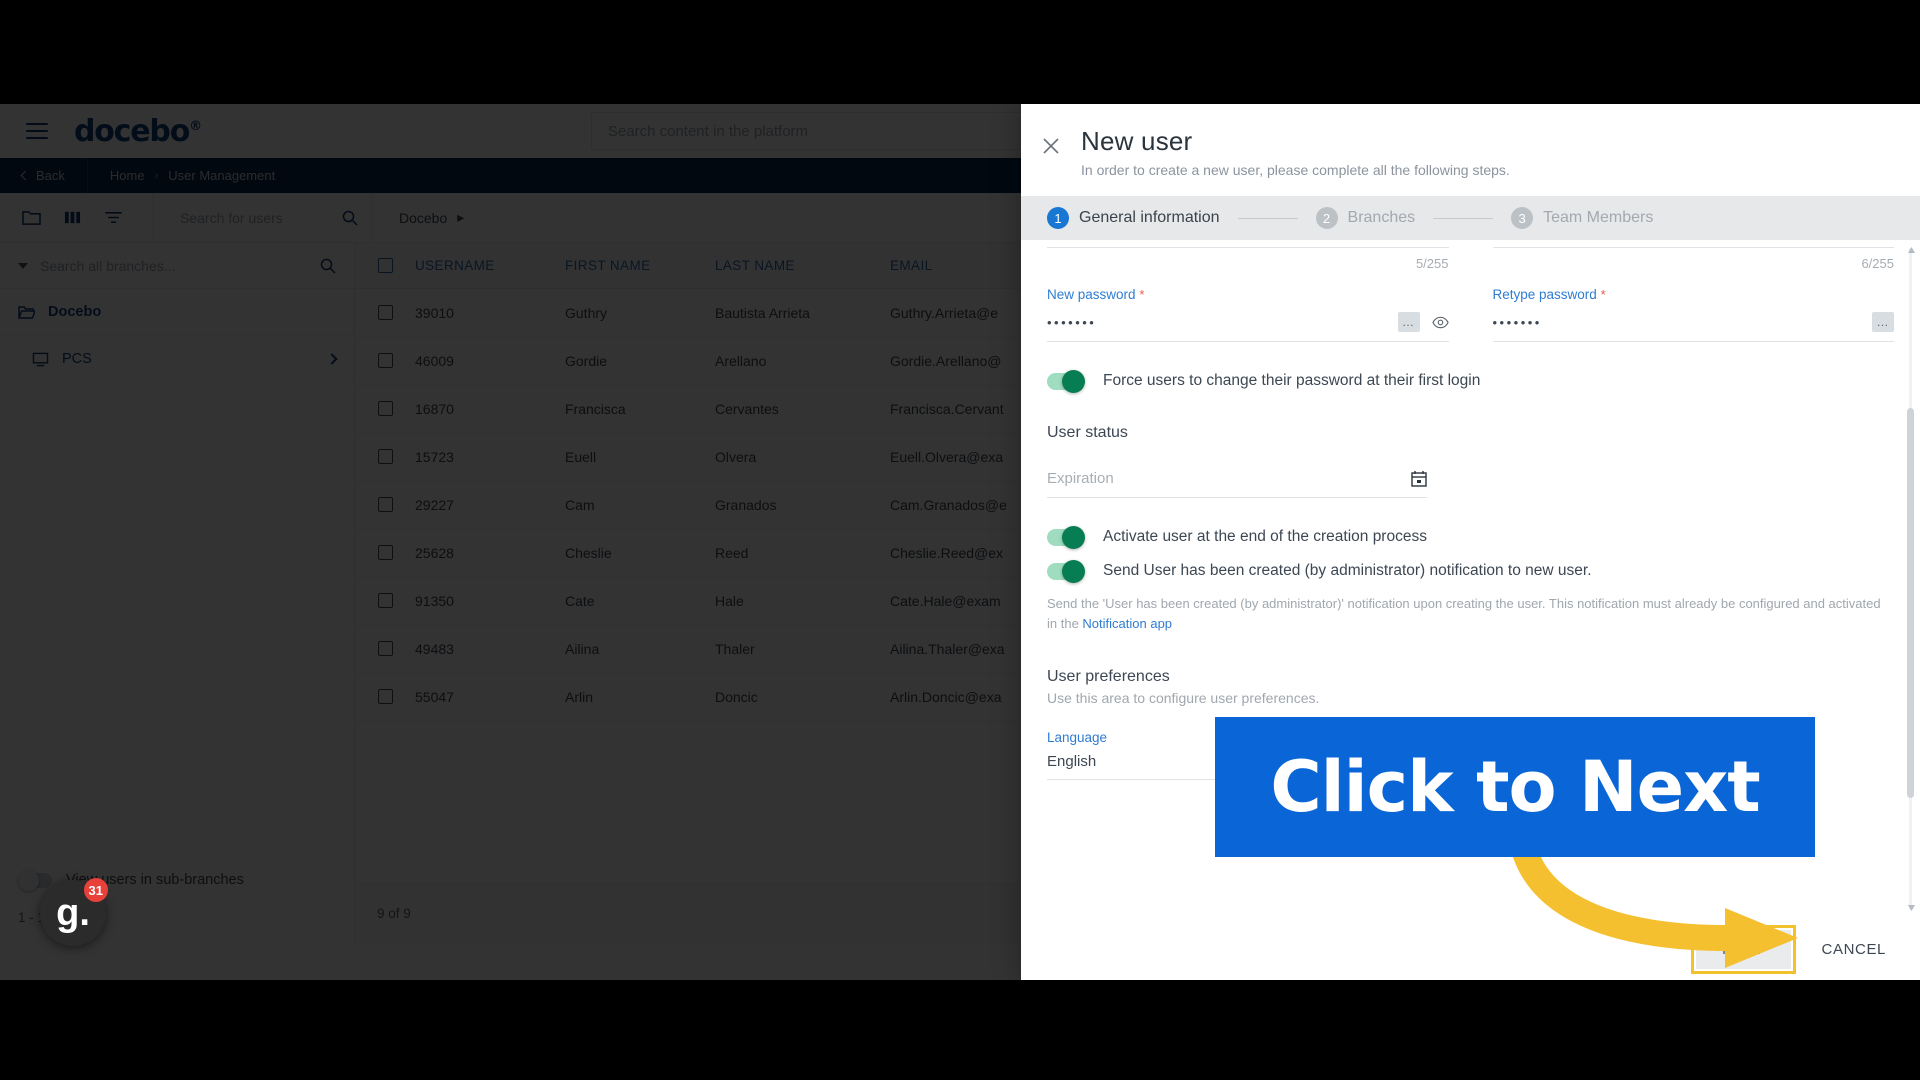  What do you see at coordinates (31, 217) in the screenshot?
I see `folder-icon` at bounding box center [31, 217].